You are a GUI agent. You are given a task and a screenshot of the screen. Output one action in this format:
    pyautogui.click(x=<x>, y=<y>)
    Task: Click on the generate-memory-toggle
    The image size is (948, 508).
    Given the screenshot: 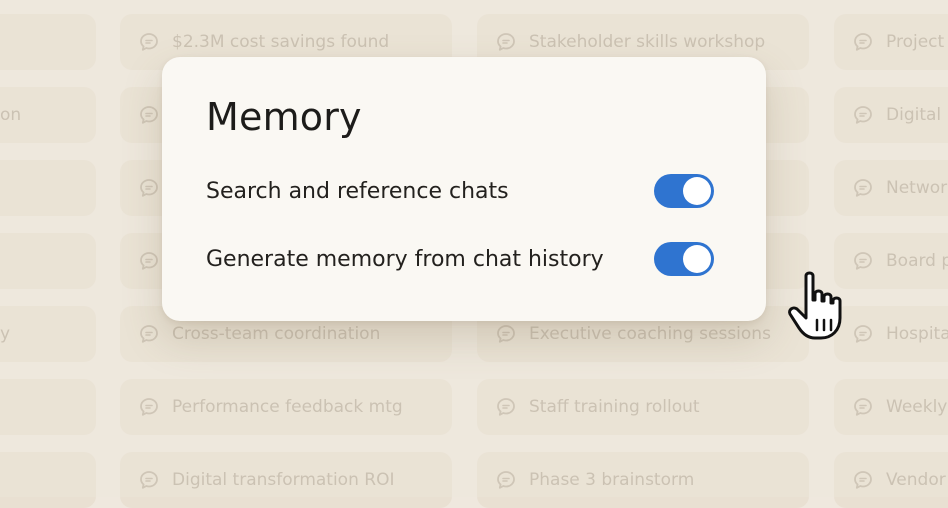 What is the action you would take?
    pyautogui.click(x=684, y=259)
    